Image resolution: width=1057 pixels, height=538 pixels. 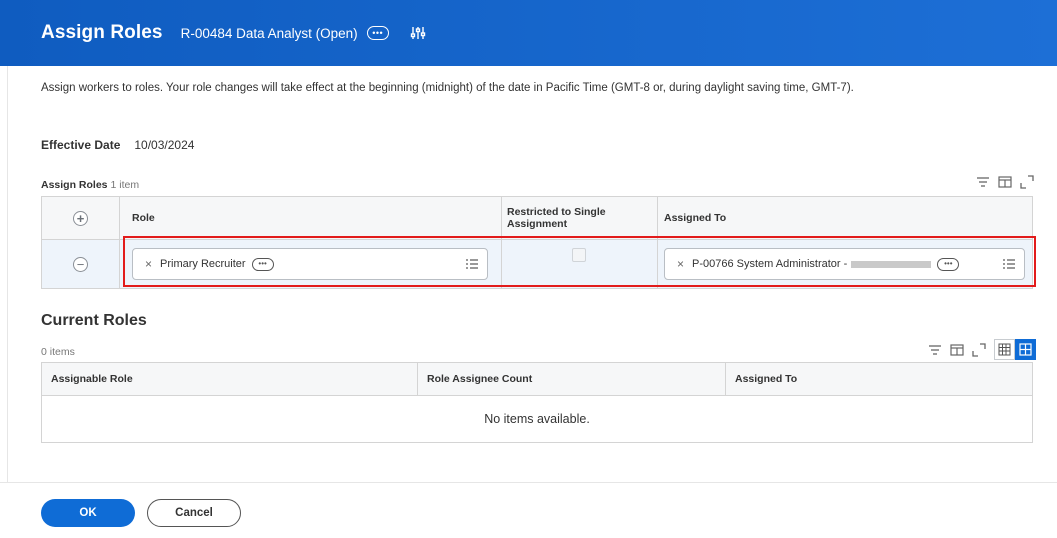 I want to click on current-roles-caption: 0 items, so click(x=58, y=352).